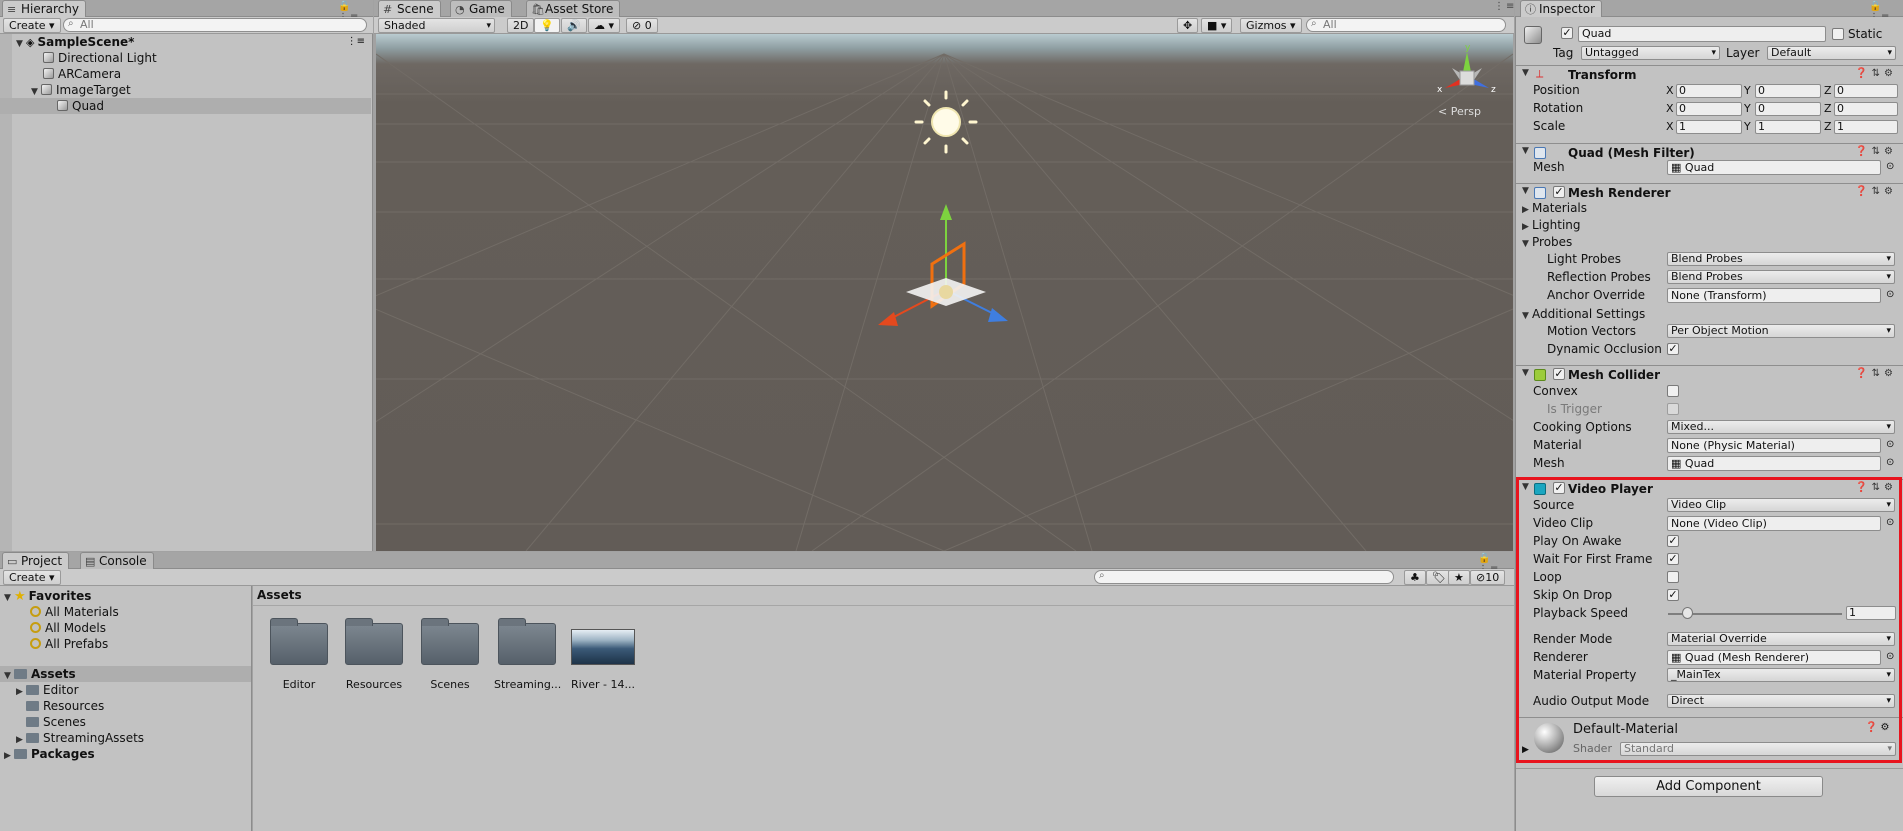 This screenshot has height=831, width=1903. What do you see at coordinates (68, 628) in the screenshot?
I see `favorite-item: All Models` at bounding box center [68, 628].